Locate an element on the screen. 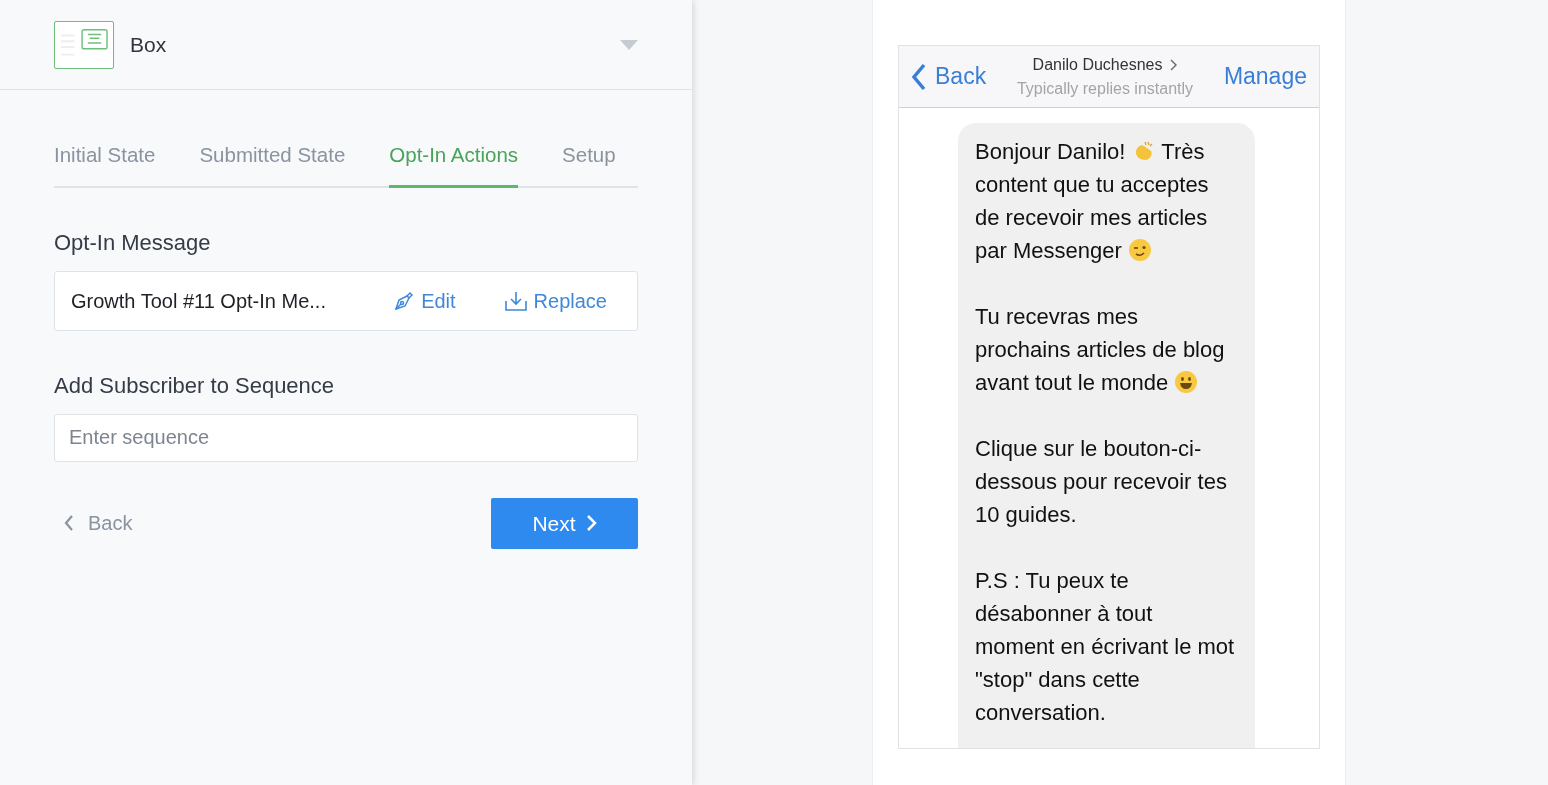  reply-status: Typically replies instantly is located at coordinates (1105, 88).